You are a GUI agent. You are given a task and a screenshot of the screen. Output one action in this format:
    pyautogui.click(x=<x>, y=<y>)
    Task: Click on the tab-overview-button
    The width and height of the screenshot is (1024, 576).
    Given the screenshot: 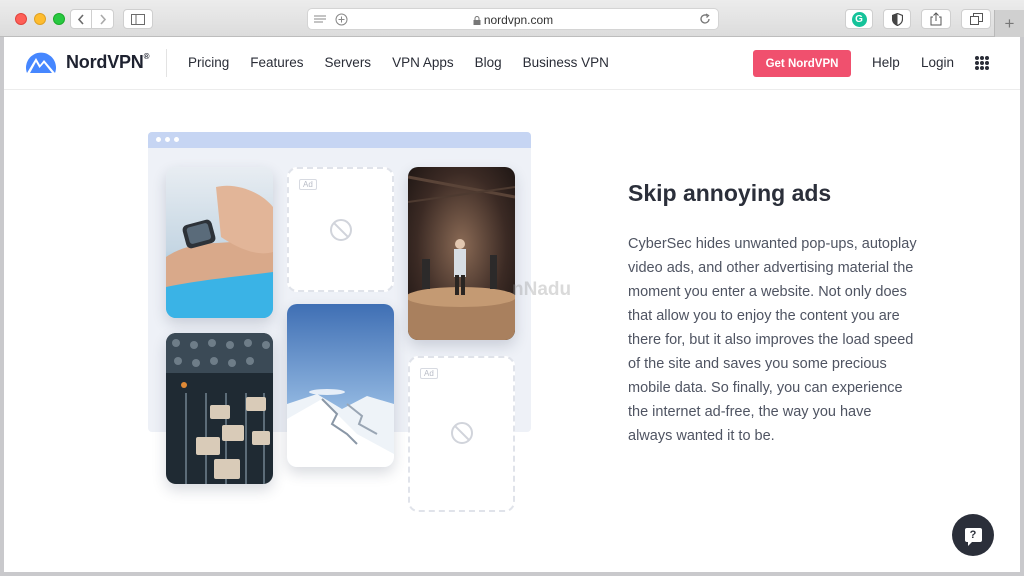 What is the action you would take?
    pyautogui.click(x=976, y=19)
    